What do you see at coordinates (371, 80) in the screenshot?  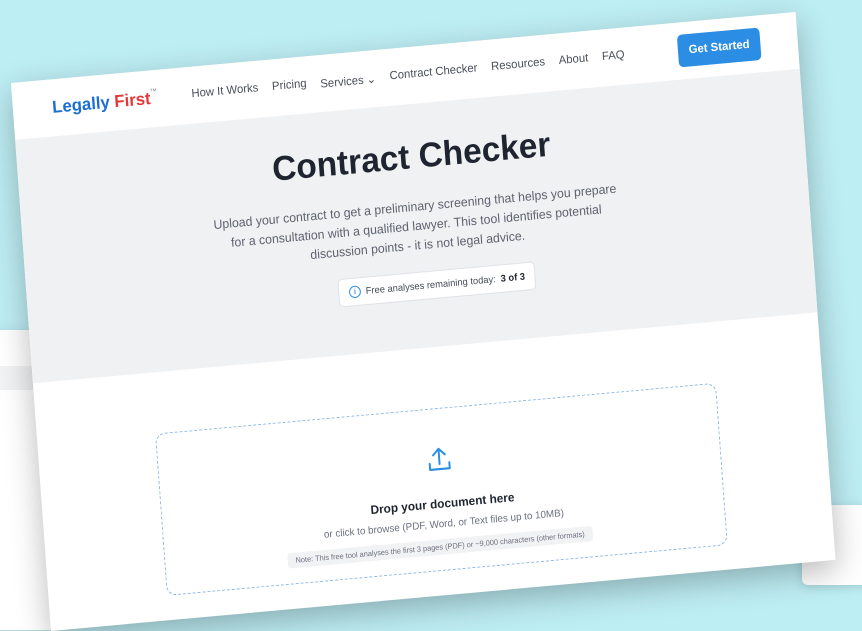 I see `chevron-down-icon: ⌄` at bounding box center [371, 80].